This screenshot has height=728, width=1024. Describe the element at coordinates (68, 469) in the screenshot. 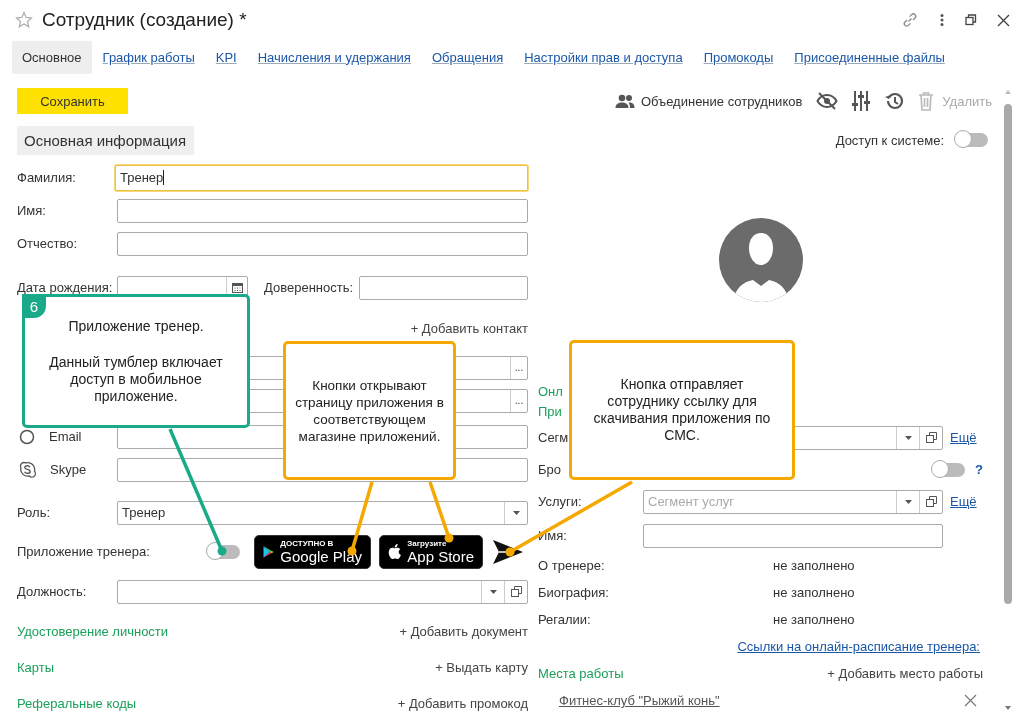

I see `contact-label: Skype` at that location.